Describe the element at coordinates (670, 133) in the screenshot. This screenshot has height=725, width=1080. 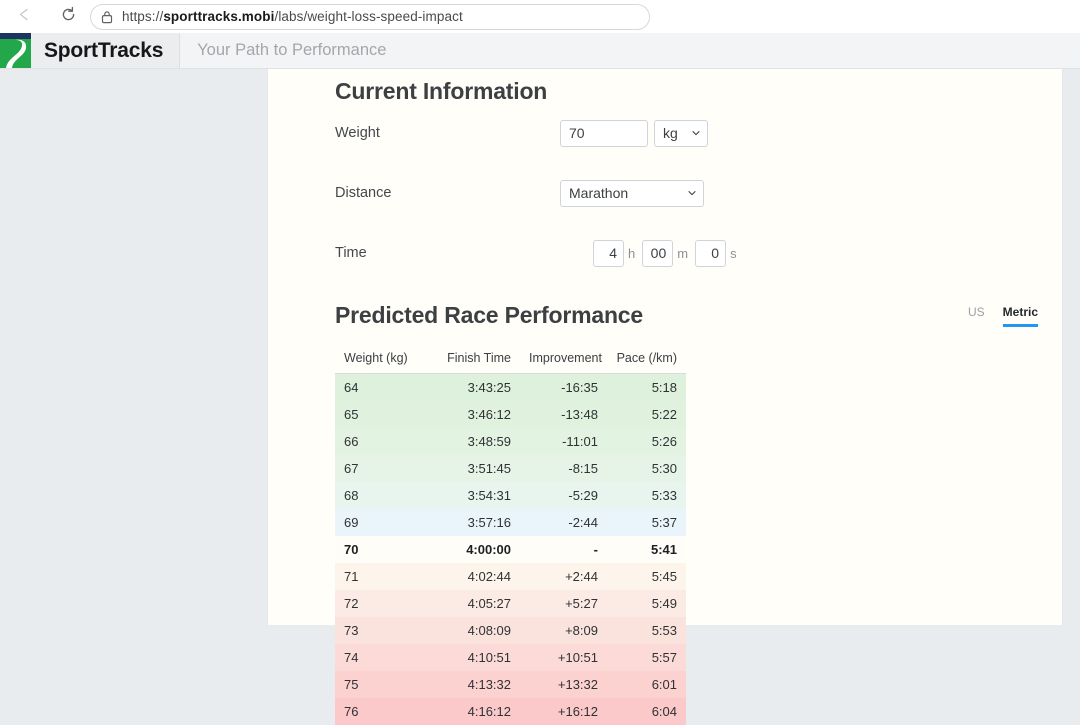
I see `weight-unit-value: kg` at that location.